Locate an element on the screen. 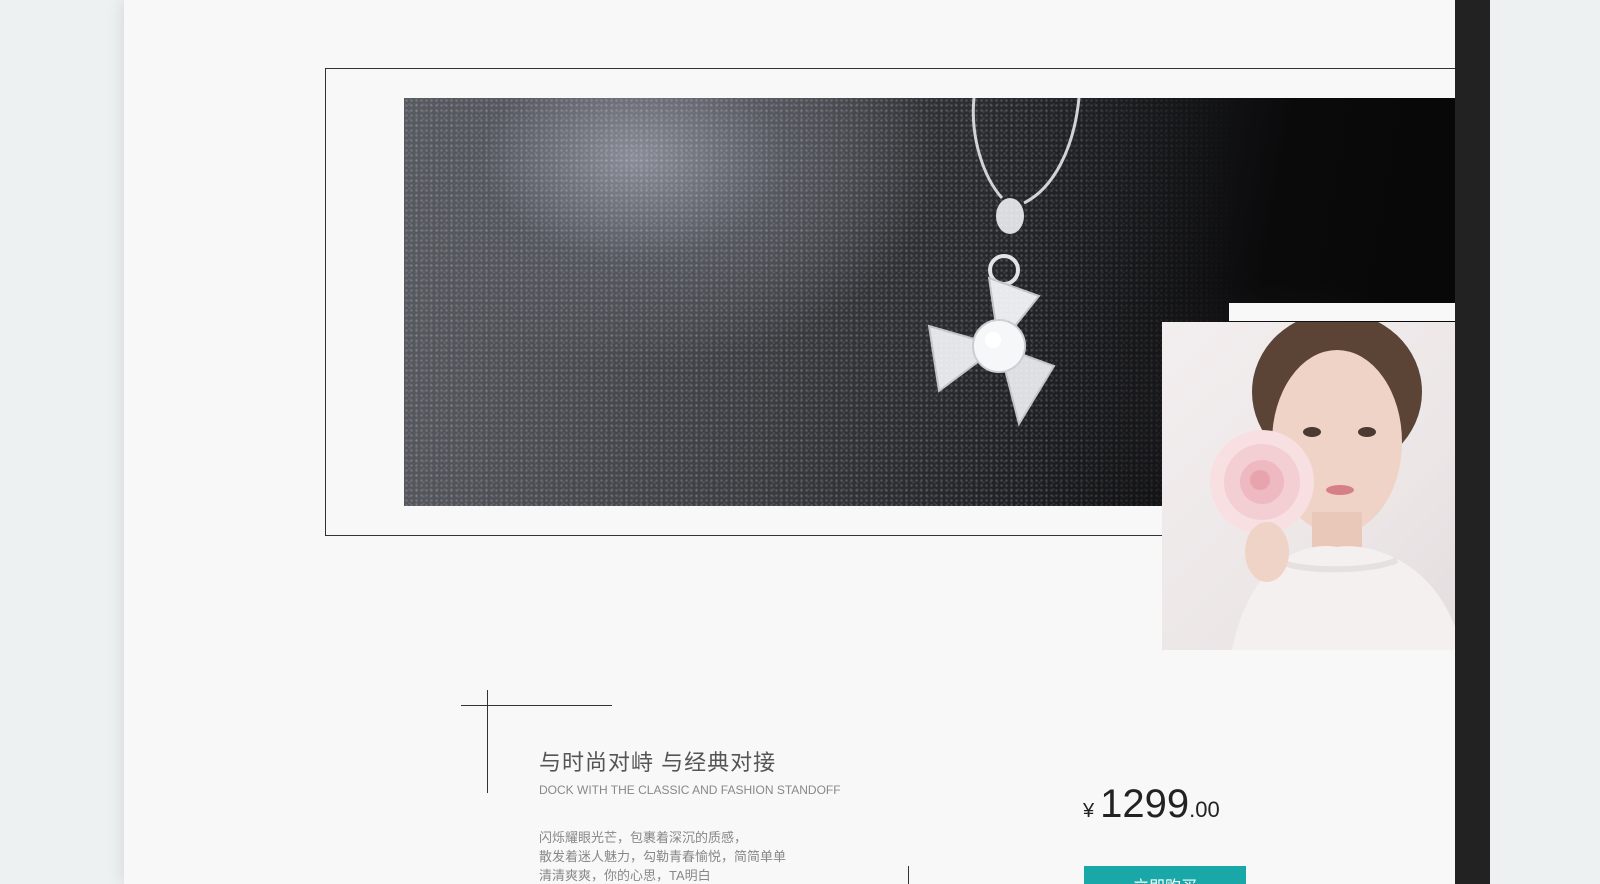 This screenshot has width=1600, height=884. buy-now-button: 立即购买 is located at coordinates (1165, 875).